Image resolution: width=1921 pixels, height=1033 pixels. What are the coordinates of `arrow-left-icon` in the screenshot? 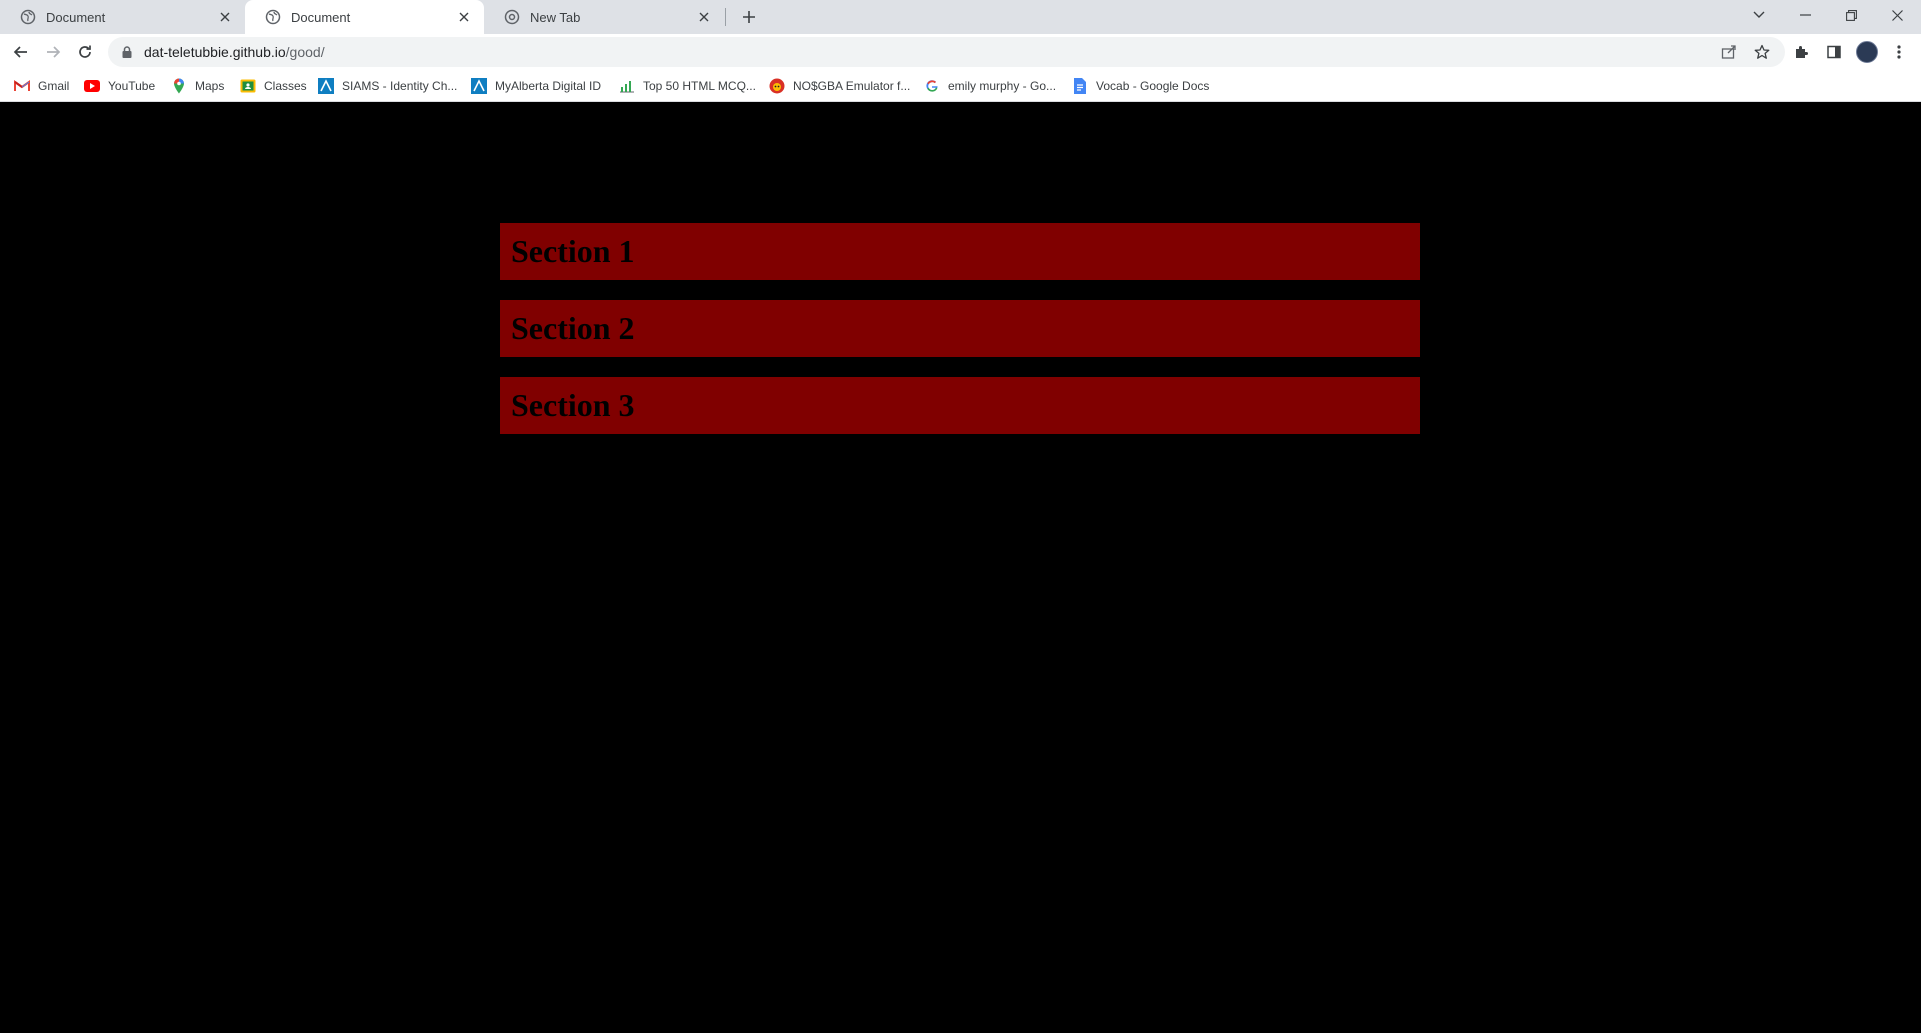 It's located at (20, 52).